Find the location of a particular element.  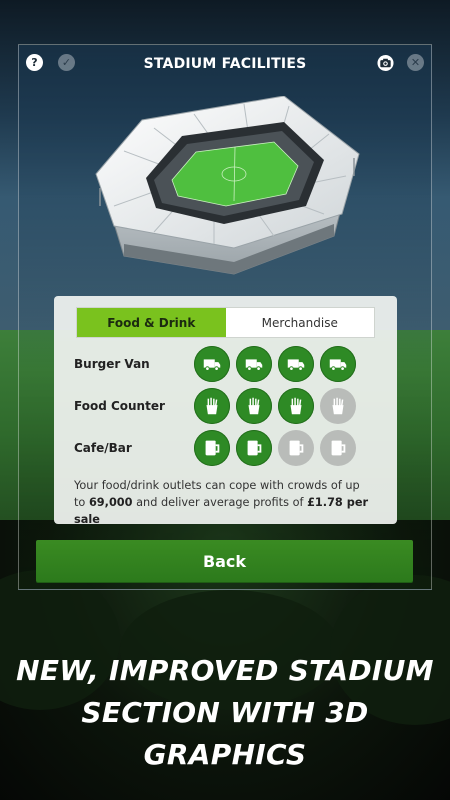

tab-food-drink: Food & Drink is located at coordinates (151, 322).